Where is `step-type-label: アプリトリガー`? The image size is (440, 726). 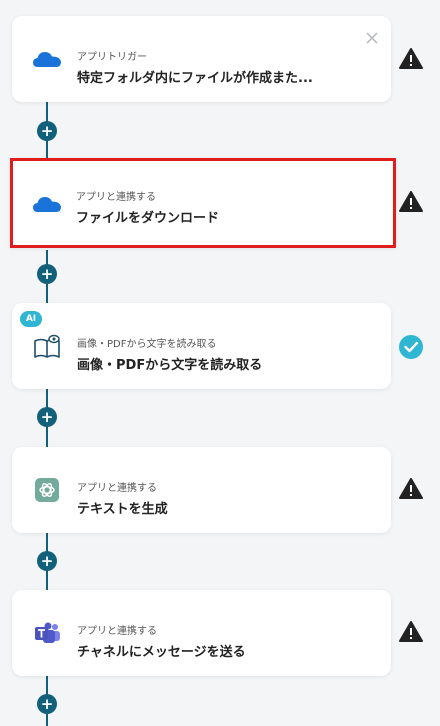
step-type-label: アプリトリガー is located at coordinates (112, 57).